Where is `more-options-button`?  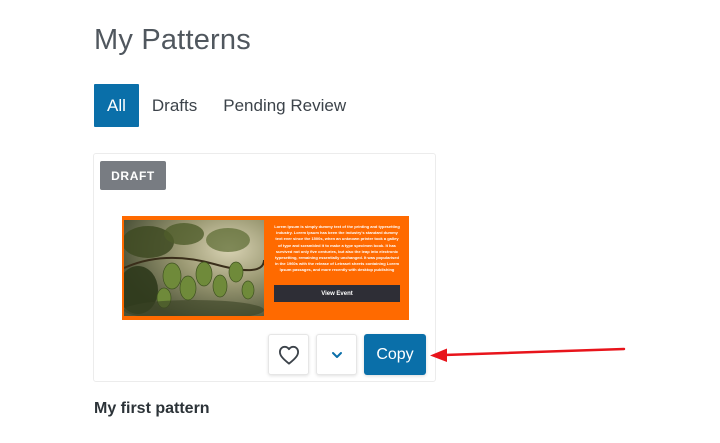
more-options-button is located at coordinates (336, 354).